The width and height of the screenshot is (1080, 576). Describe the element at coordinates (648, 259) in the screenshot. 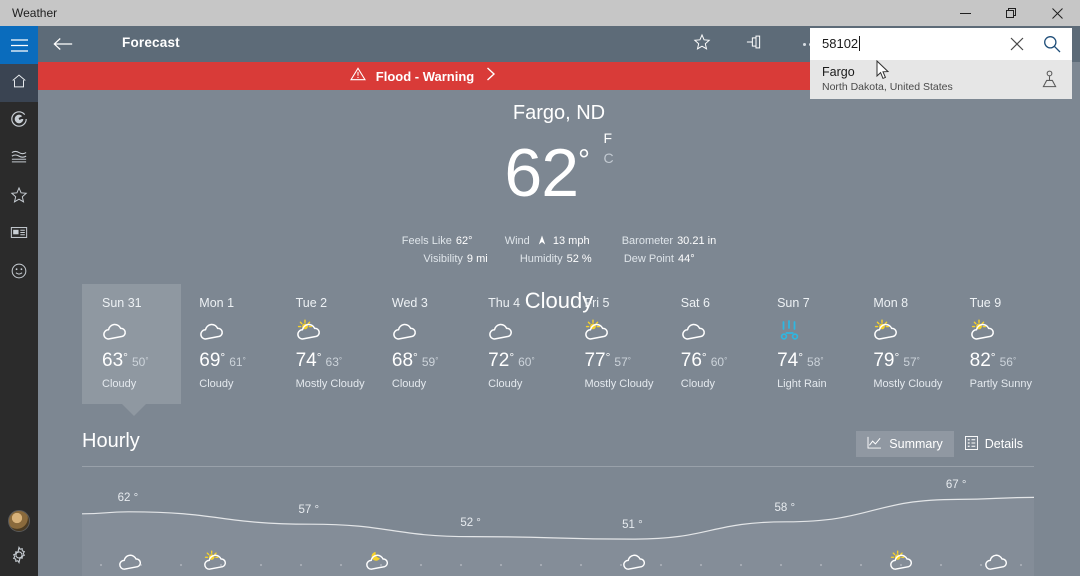

I see `dew-point-label: Dew Point` at that location.